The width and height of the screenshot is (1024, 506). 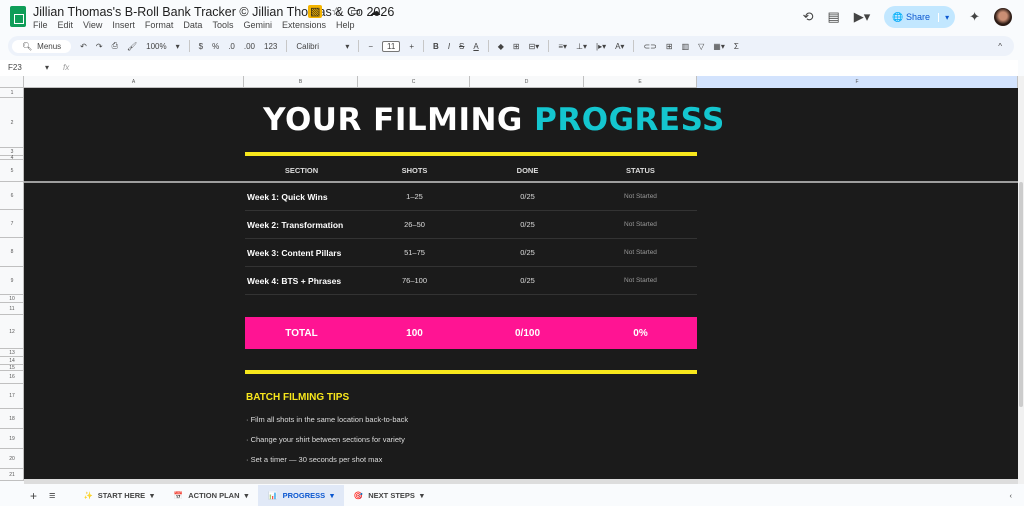 I want to click on currency-button: $, so click(x=201, y=46).